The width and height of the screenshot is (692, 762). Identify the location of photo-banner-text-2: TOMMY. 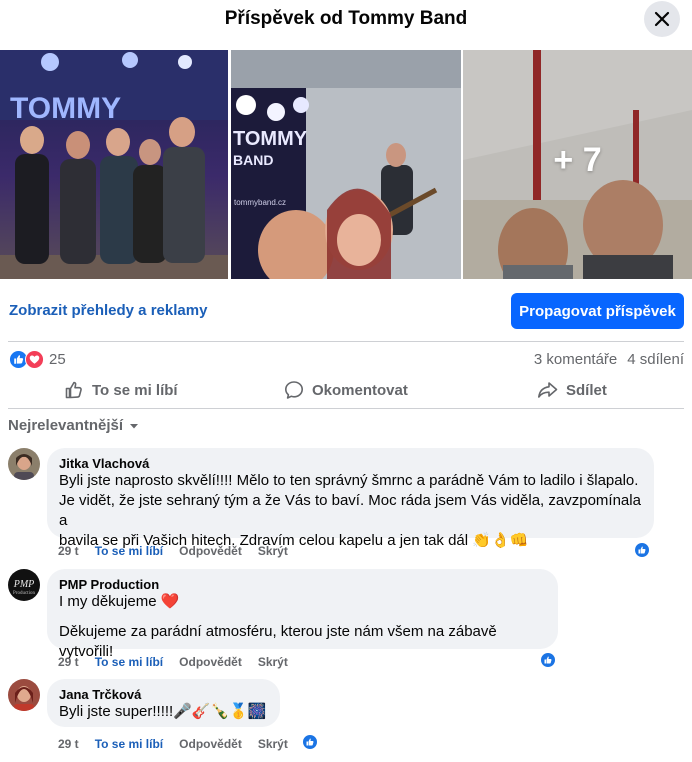
(270, 139).